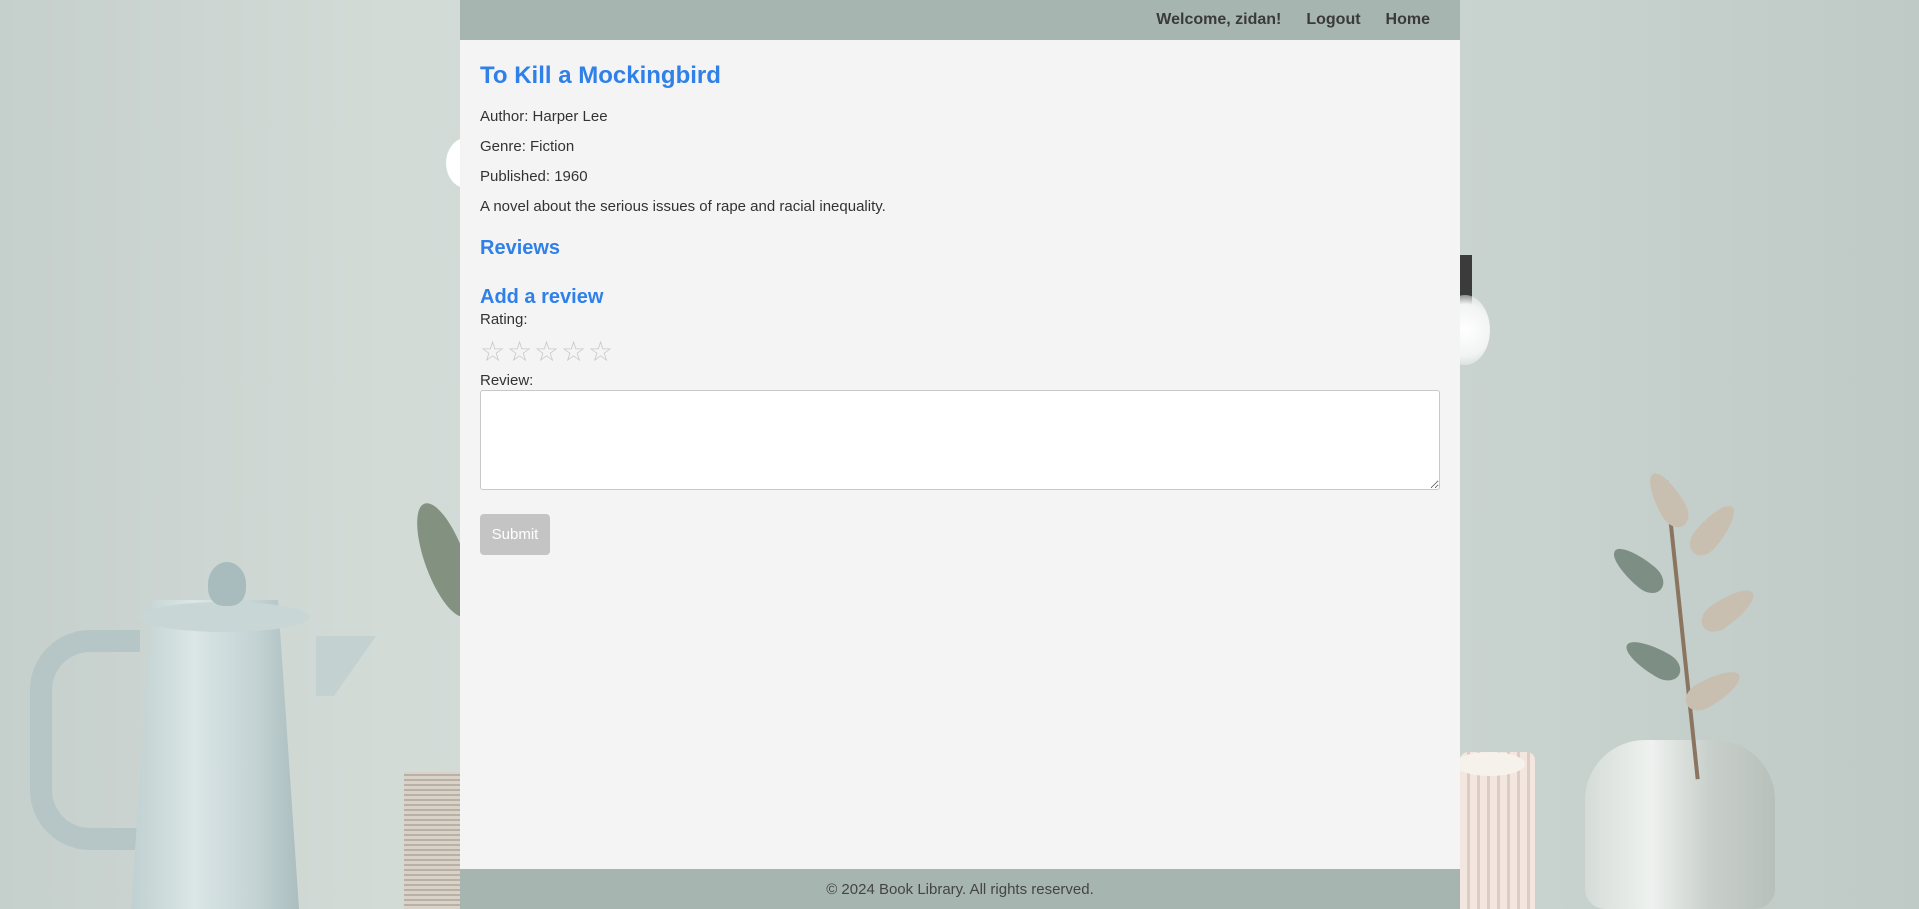  What do you see at coordinates (1219, 19) in the screenshot?
I see `welcome-message: Welcome, zidan!` at bounding box center [1219, 19].